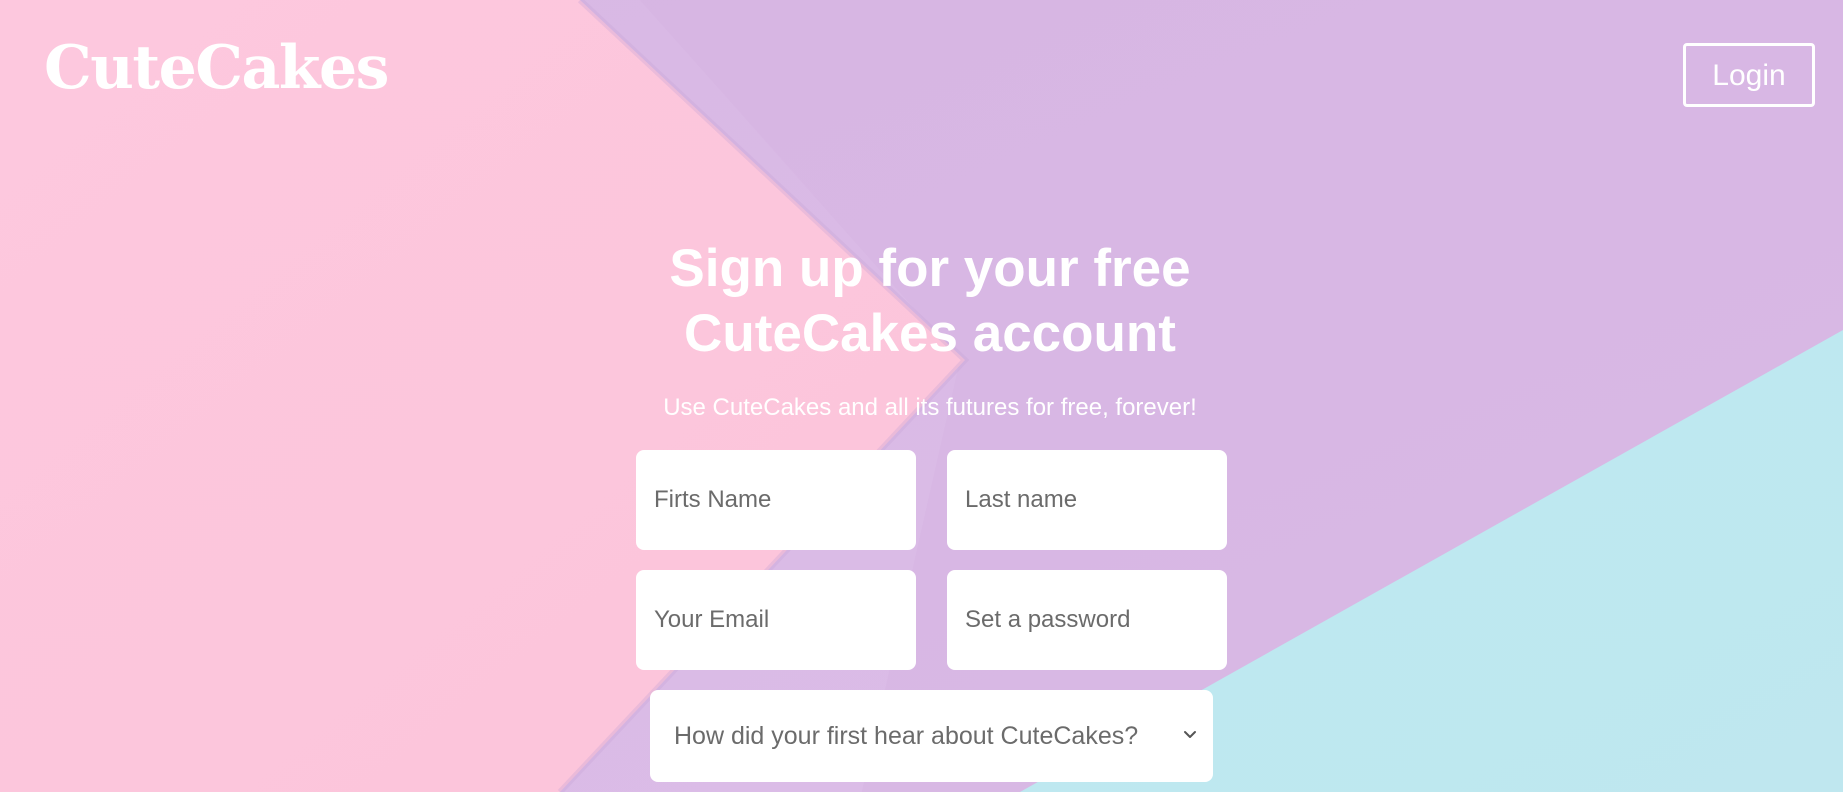 This screenshot has width=1843, height=792. What do you see at coordinates (1087, 500) in the screenshot?
I see `last-name-input` at bounding box center [1087, 500].